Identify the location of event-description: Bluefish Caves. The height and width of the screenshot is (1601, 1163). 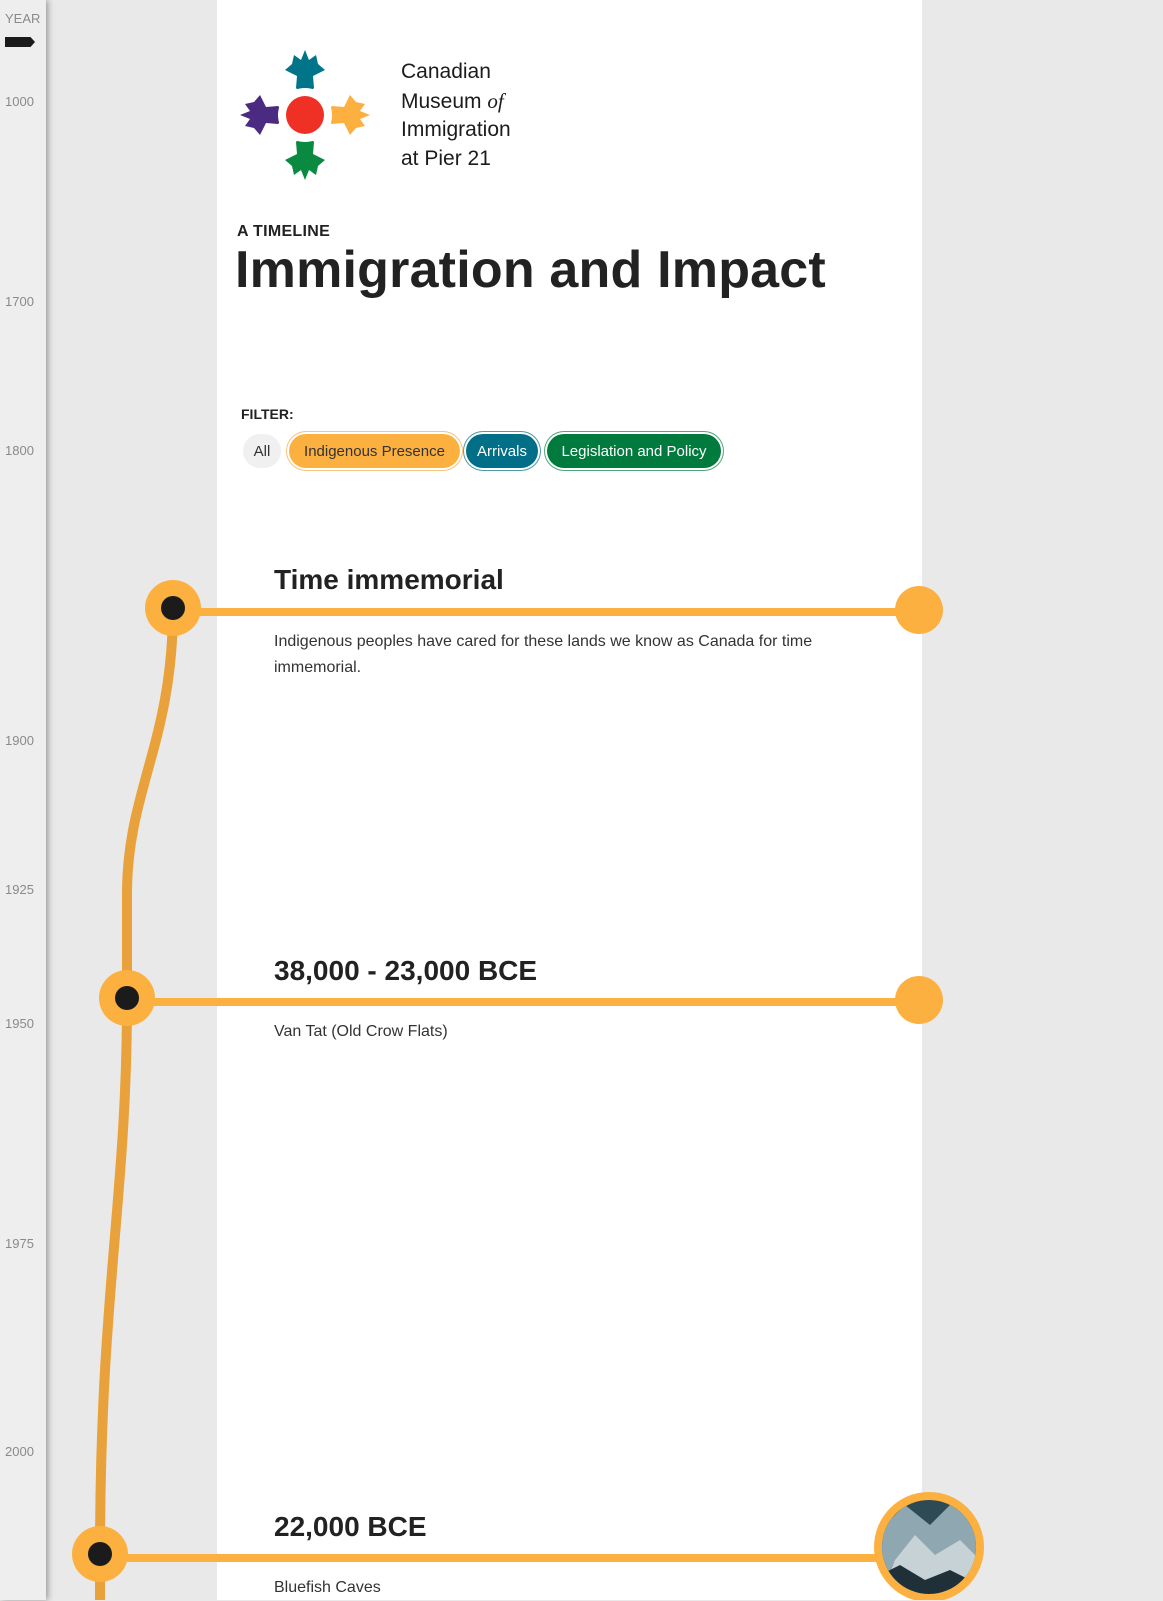
(327, 1587).